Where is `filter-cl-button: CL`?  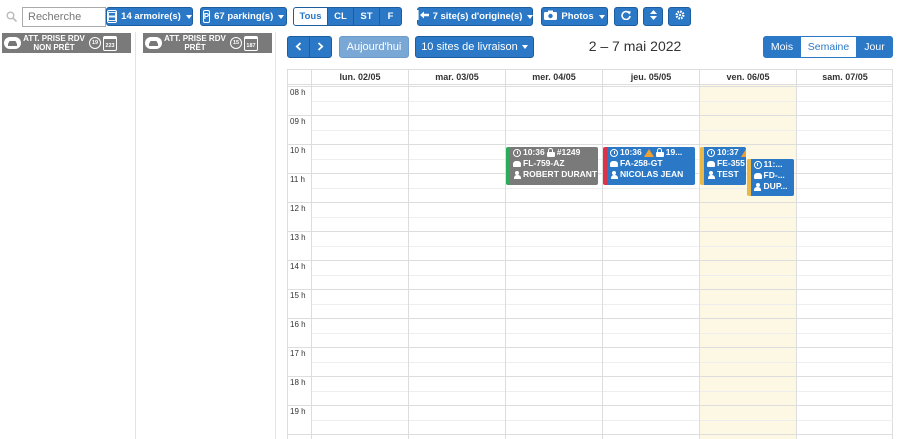 filter-cl-button: CL is located at coordinates (340, 16).